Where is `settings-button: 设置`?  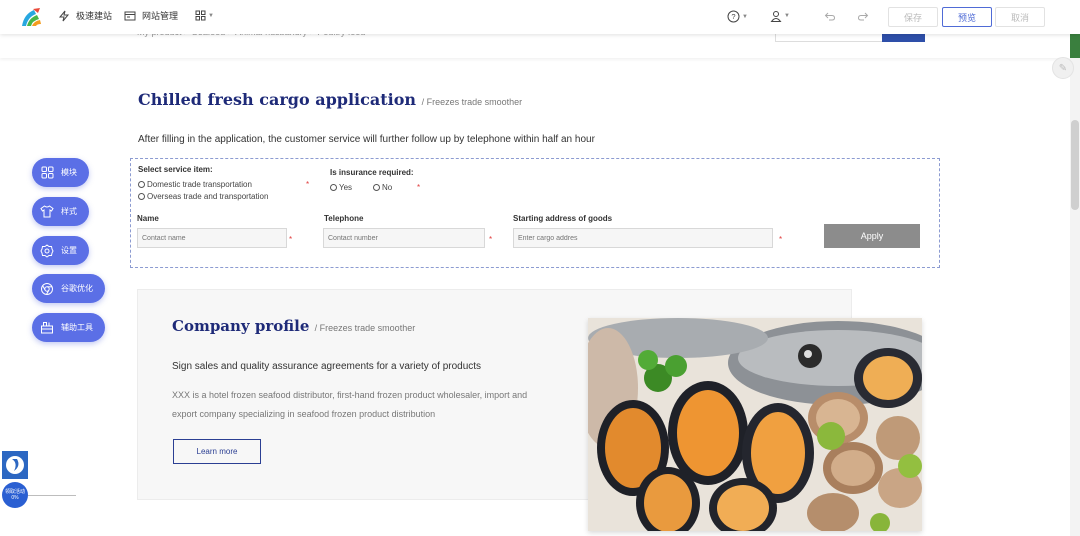
settings-button: 设置 is located at coordinates (60, 250).